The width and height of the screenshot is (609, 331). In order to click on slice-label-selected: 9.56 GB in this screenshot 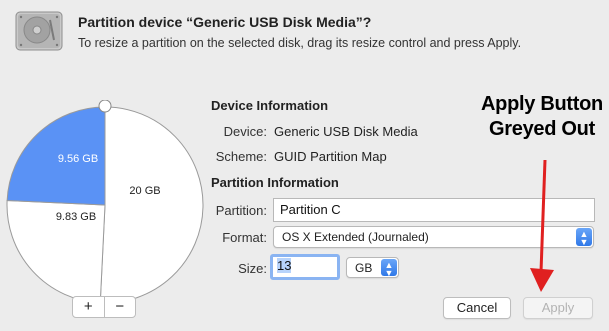, I will do `click(78, 159)`.